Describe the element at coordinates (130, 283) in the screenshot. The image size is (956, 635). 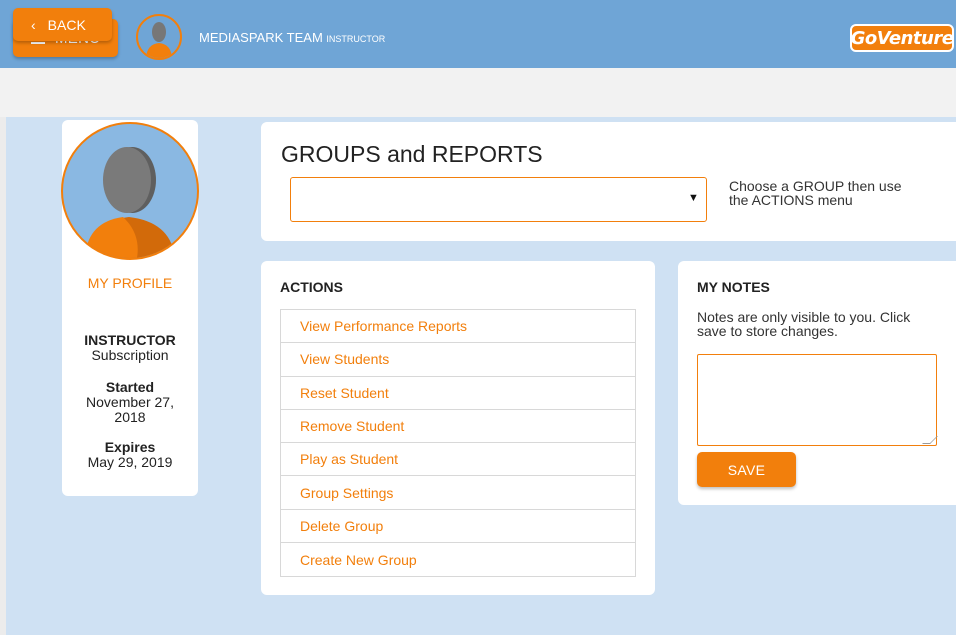
I see `my-profile-link: MY PROFILE` at that location.